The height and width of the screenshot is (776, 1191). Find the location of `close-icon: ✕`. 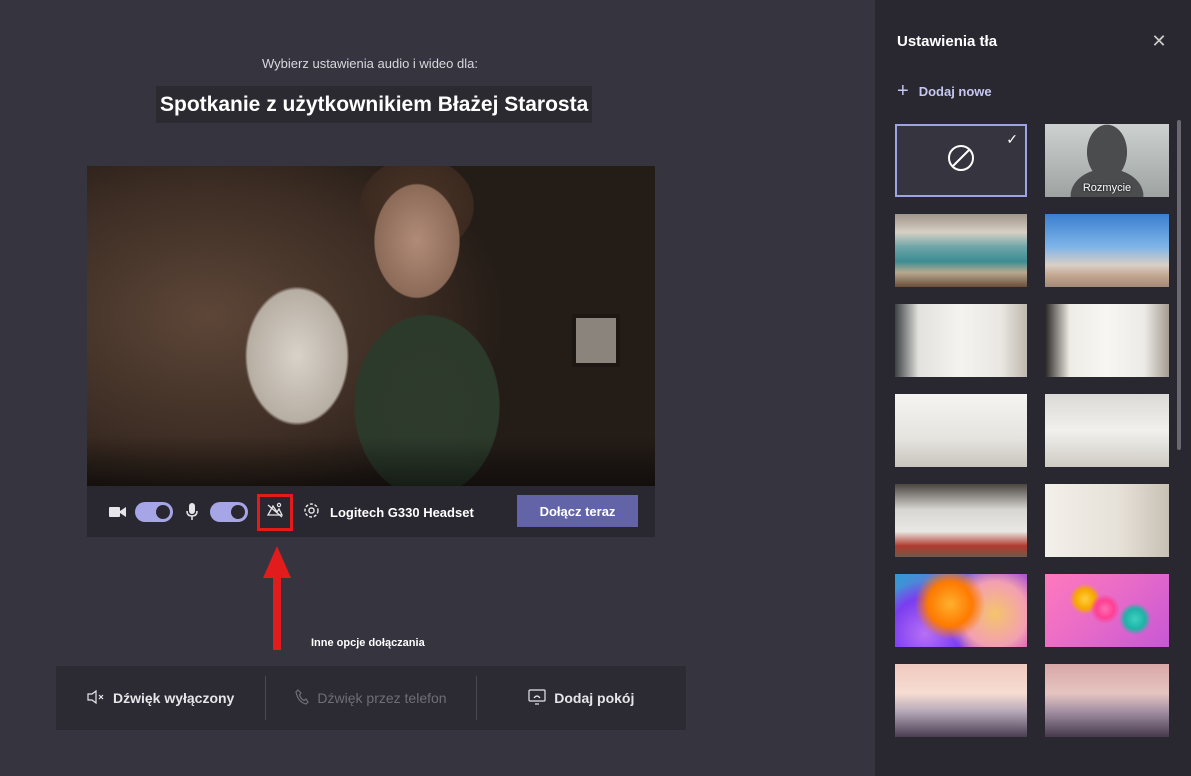

close-icon: ✕ is located at coordinates (1159, 41).